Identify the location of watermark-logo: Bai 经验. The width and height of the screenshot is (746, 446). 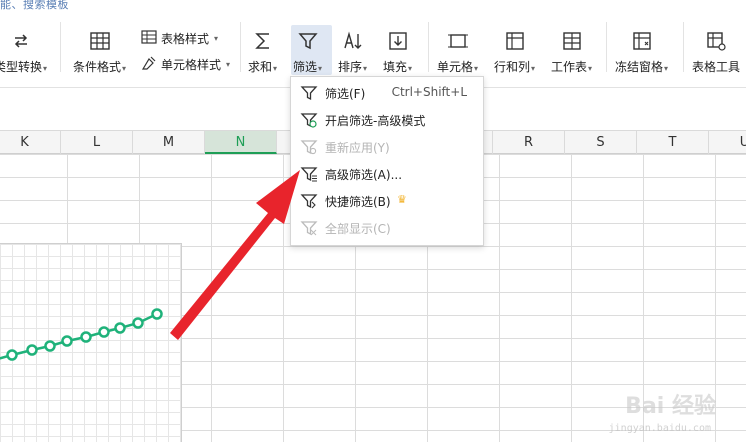
(670, 406).